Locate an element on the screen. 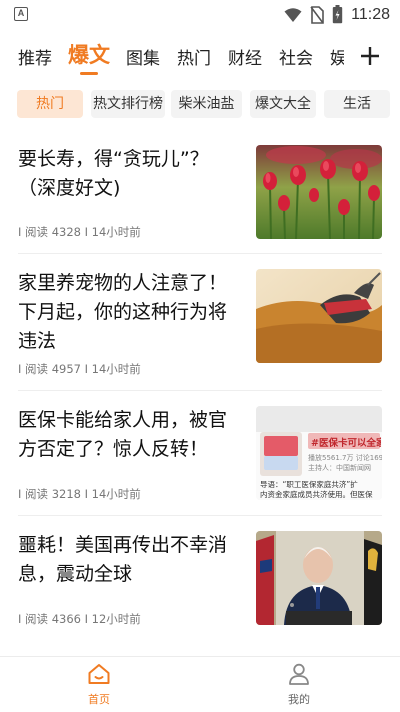 Image resolution: width=400 pixels, height=712 pixels. active-tab-indicator is located at coordinates (89, 73).